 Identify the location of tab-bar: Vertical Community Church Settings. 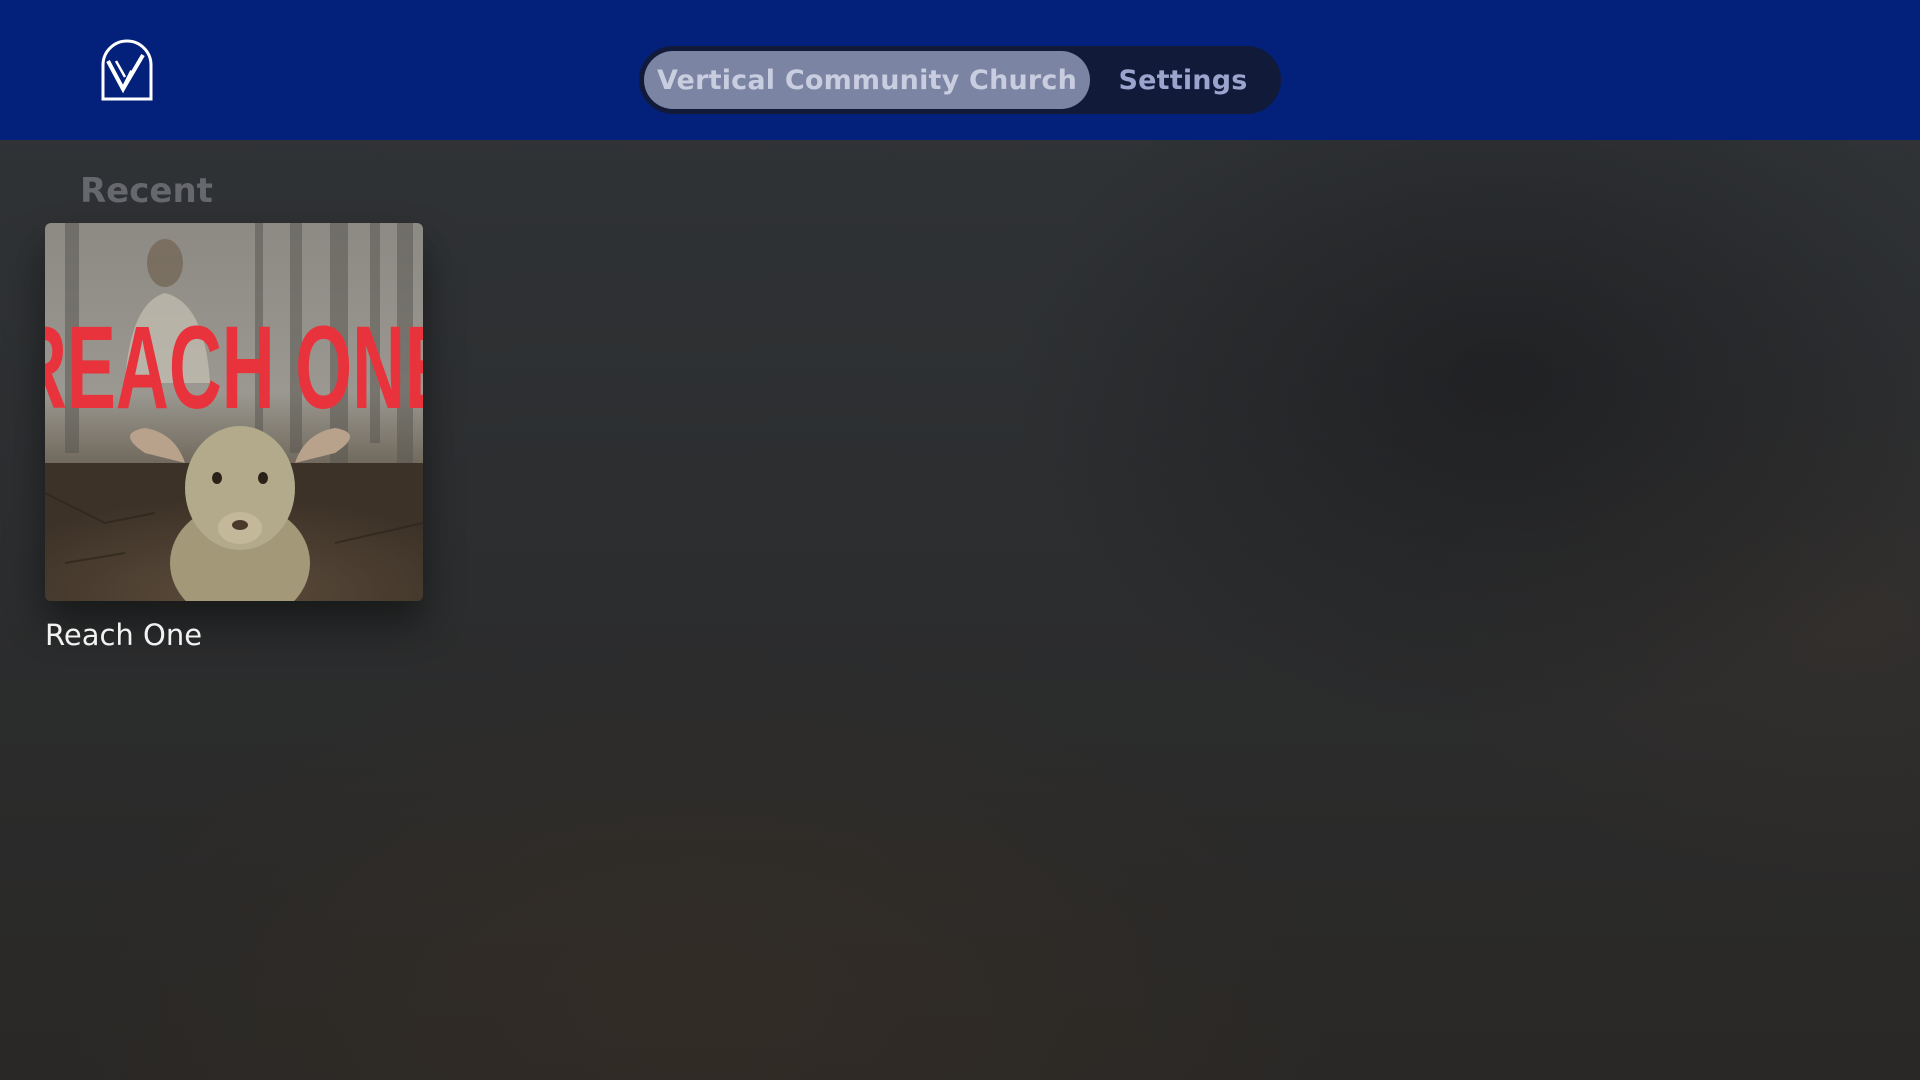
(960, 80).